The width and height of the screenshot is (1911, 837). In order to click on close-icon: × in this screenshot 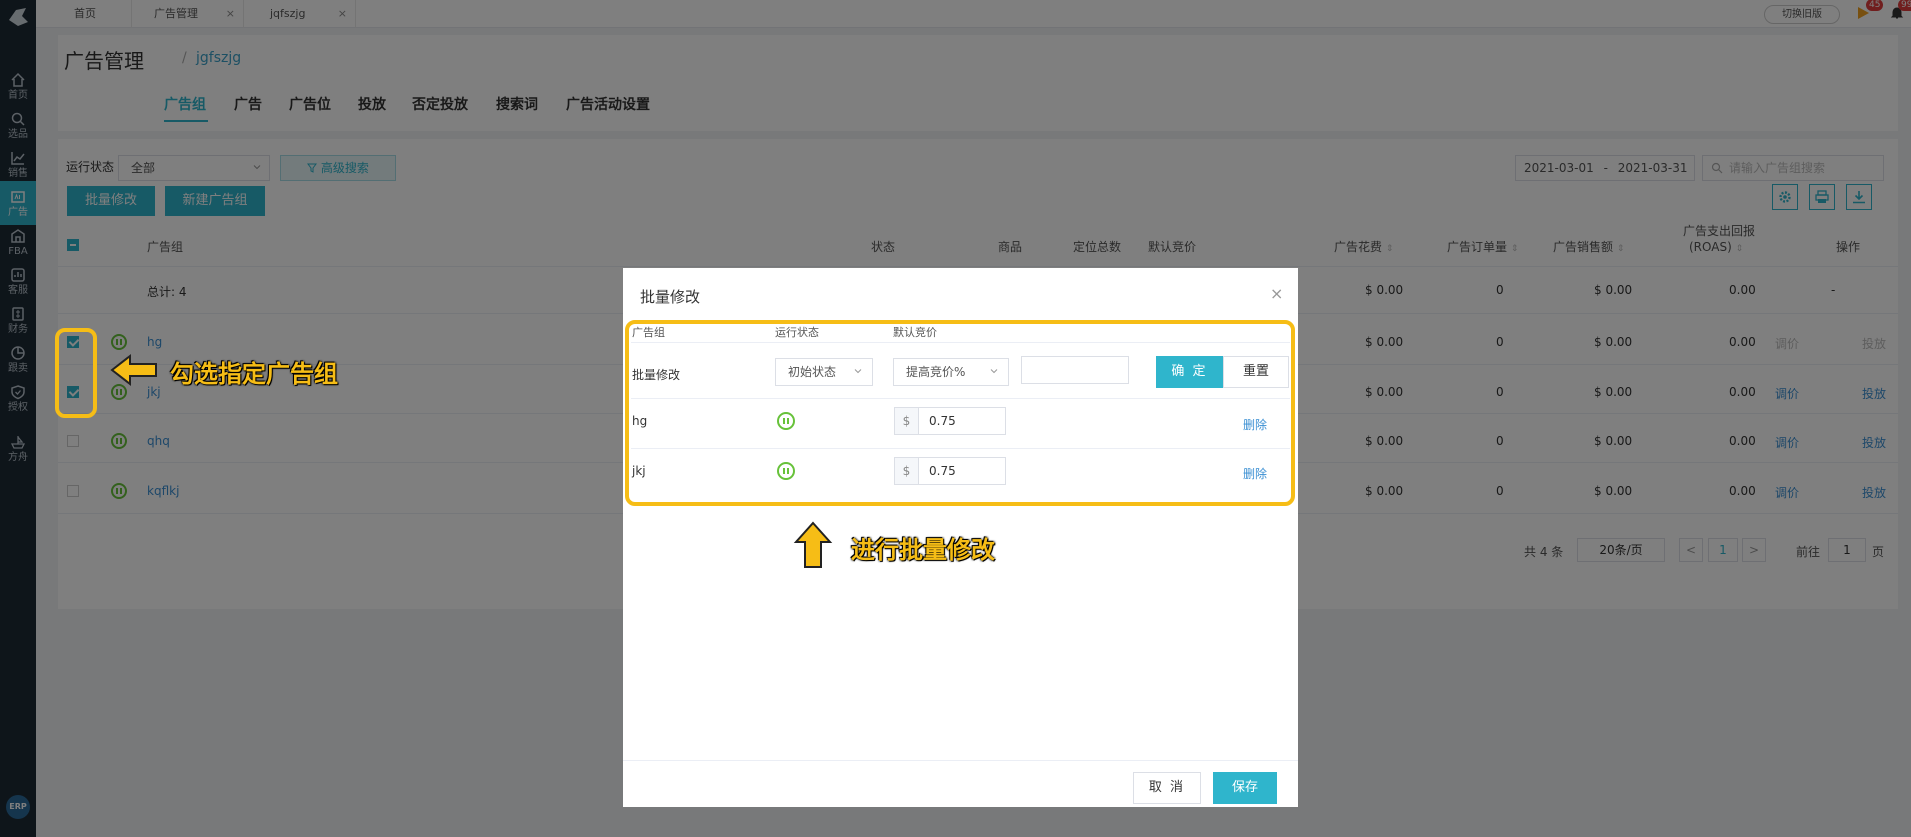, I will do `click(1276, 293)`.